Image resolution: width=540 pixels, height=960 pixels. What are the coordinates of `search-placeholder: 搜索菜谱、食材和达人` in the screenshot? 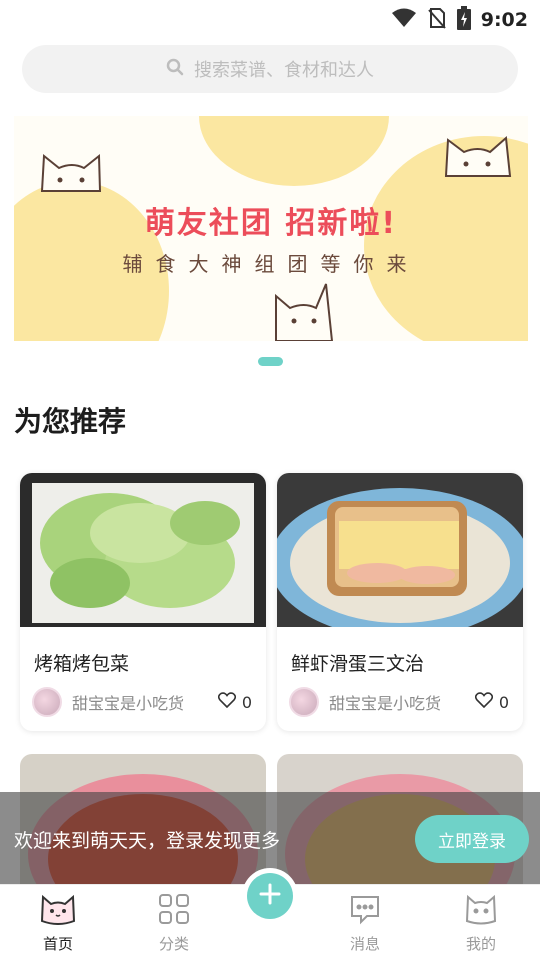 It's located at (284, 70).